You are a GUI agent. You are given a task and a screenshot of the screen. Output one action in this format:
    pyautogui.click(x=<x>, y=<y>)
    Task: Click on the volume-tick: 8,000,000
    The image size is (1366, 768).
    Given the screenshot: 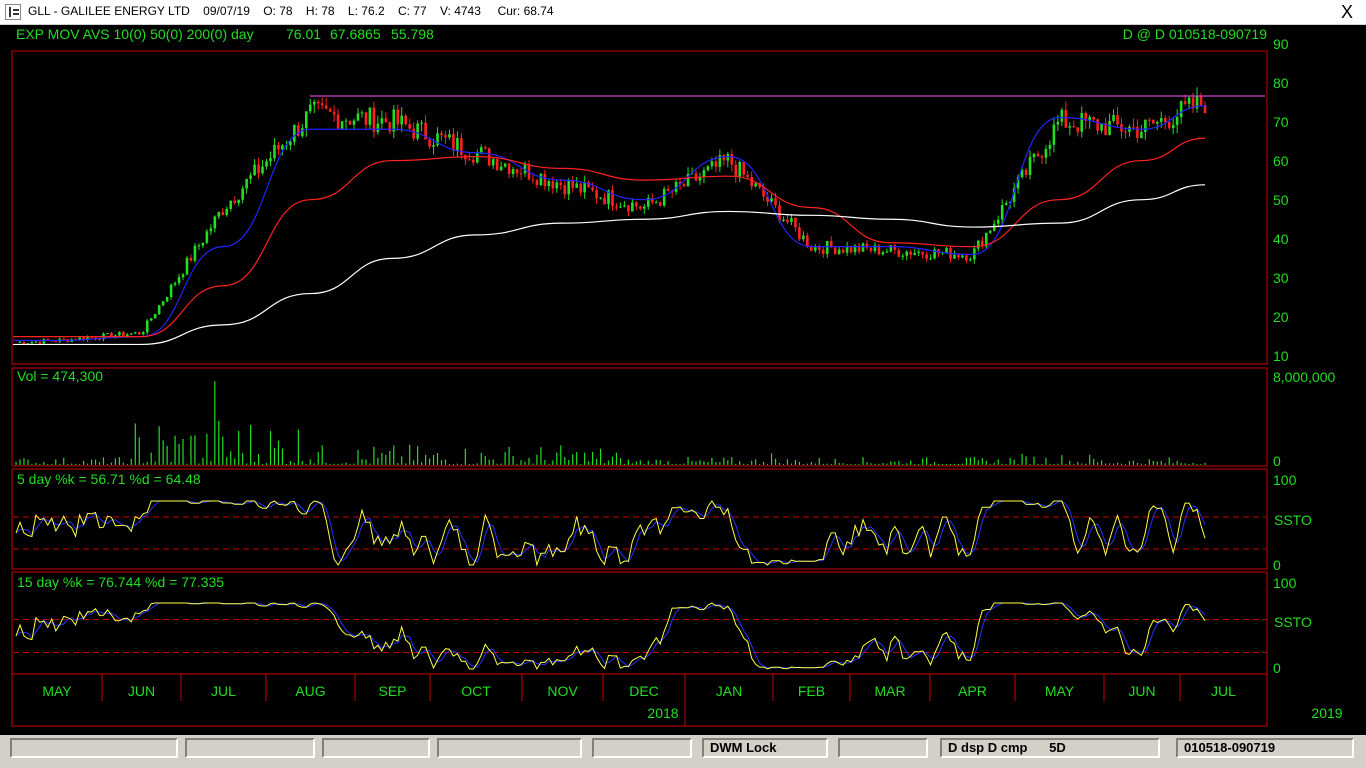 What is the action you would take?
    pyautogui.click(x=1304, y=377)
    